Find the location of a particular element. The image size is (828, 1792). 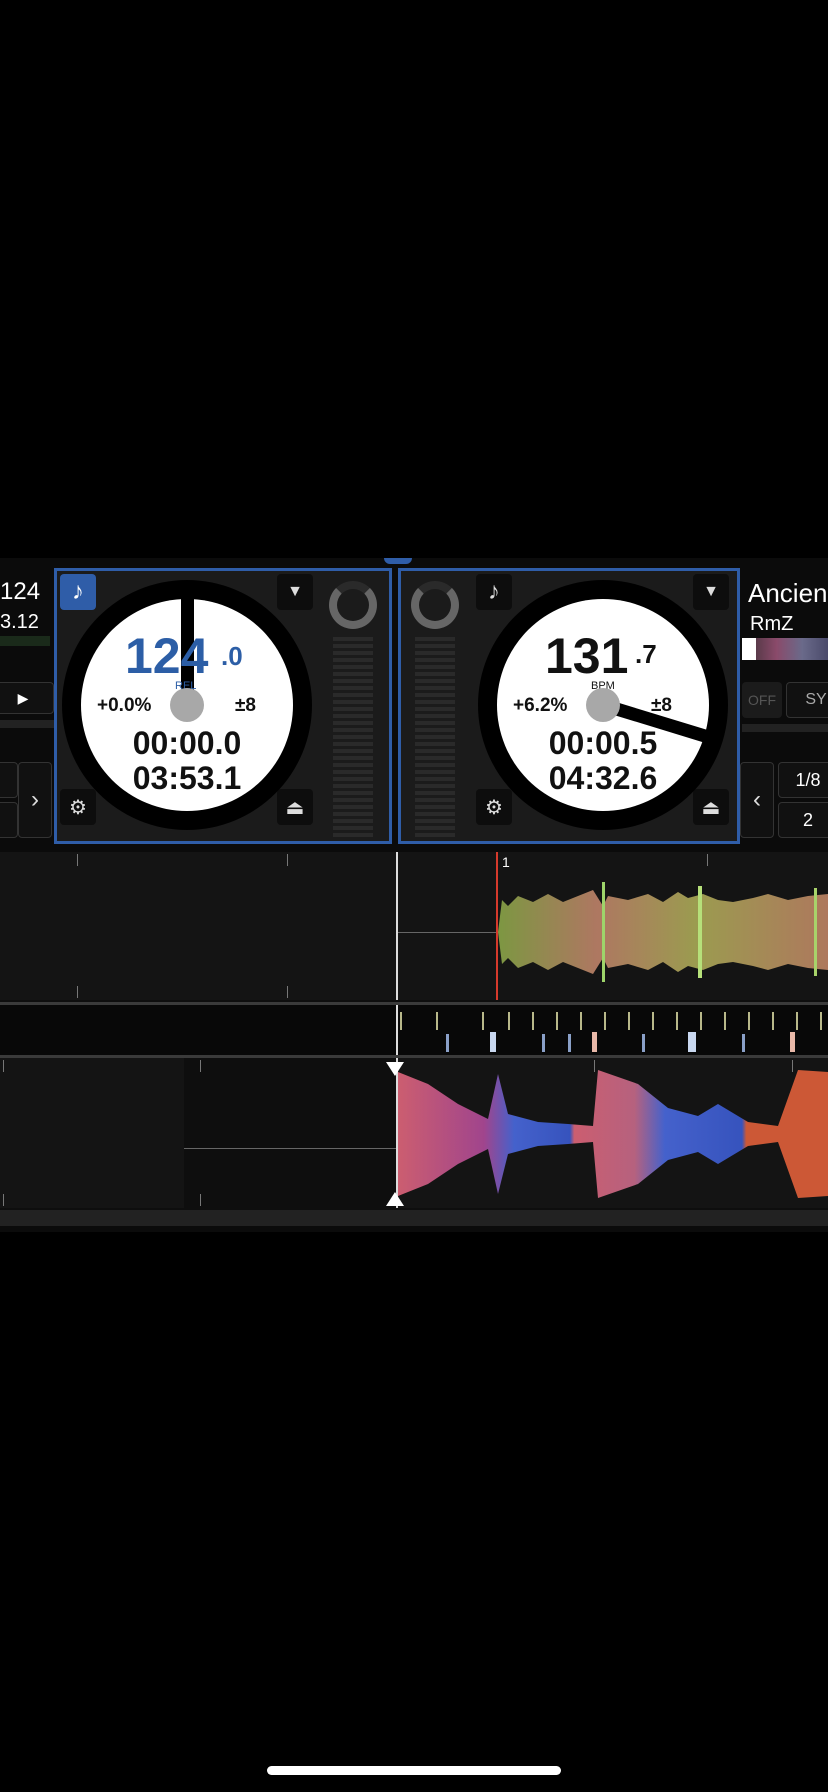

gain-knob-right is located at coordinates (435, 605).